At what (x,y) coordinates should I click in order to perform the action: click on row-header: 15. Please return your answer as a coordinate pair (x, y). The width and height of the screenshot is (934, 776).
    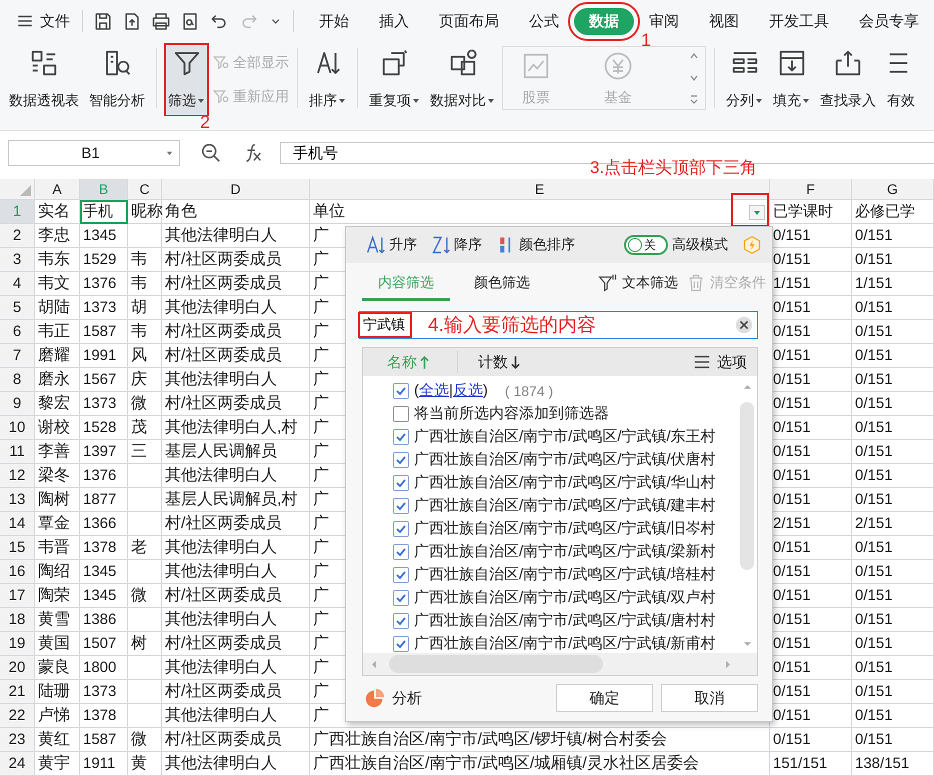
    Looking at the image, I should click on (17, 548).